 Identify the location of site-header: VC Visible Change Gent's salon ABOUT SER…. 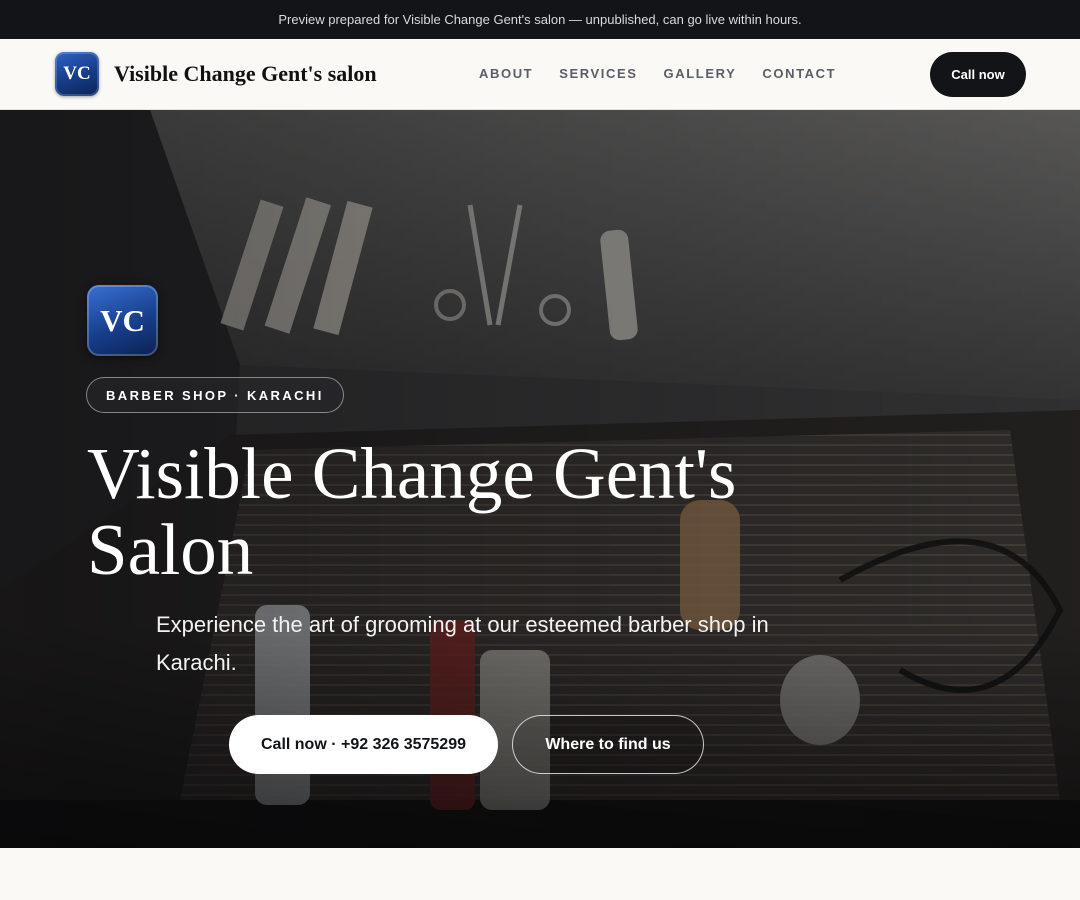
(540, 74).